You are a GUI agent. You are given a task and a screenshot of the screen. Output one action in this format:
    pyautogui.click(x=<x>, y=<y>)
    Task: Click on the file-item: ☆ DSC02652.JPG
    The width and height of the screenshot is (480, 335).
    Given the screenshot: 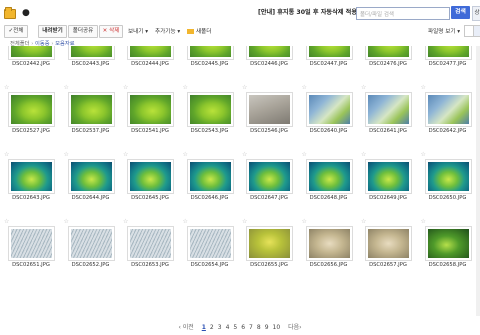 What is the action you would take?
    pyautogui.click(x=91, y=247)
    